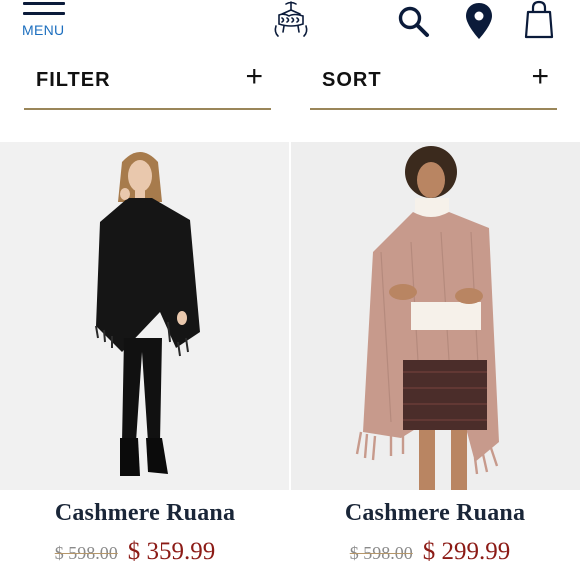 The width and height of the screenshot is (580, 580). I want to click on filter-label: FILTER, so click(73, 80).